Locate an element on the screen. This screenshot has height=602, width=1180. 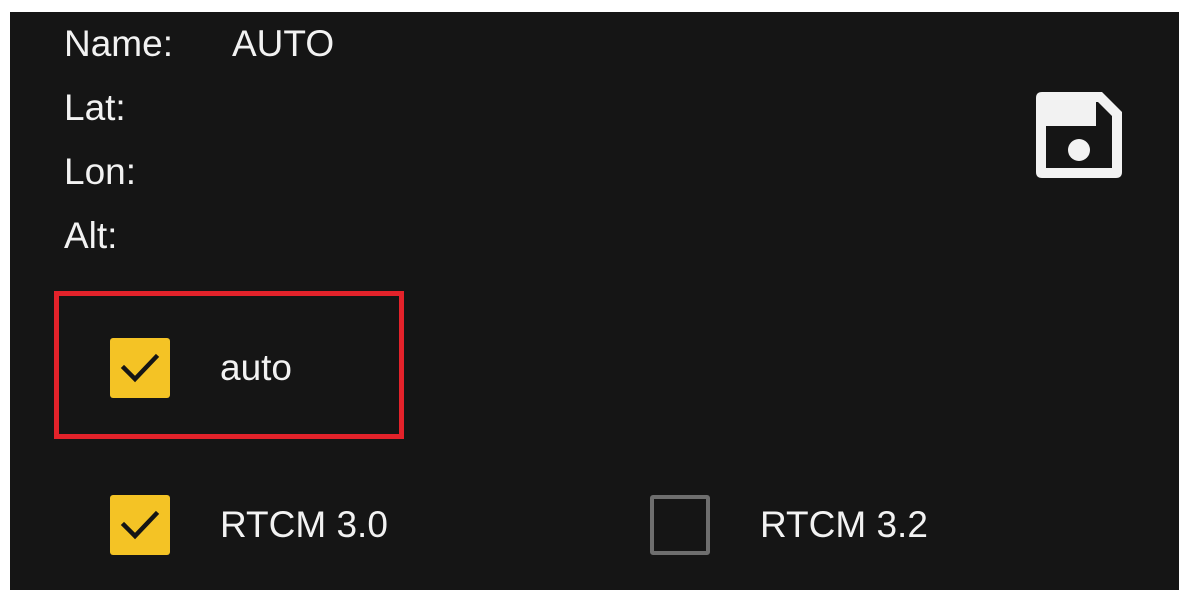
auto-checkbox is located at coordinates (140, 368).